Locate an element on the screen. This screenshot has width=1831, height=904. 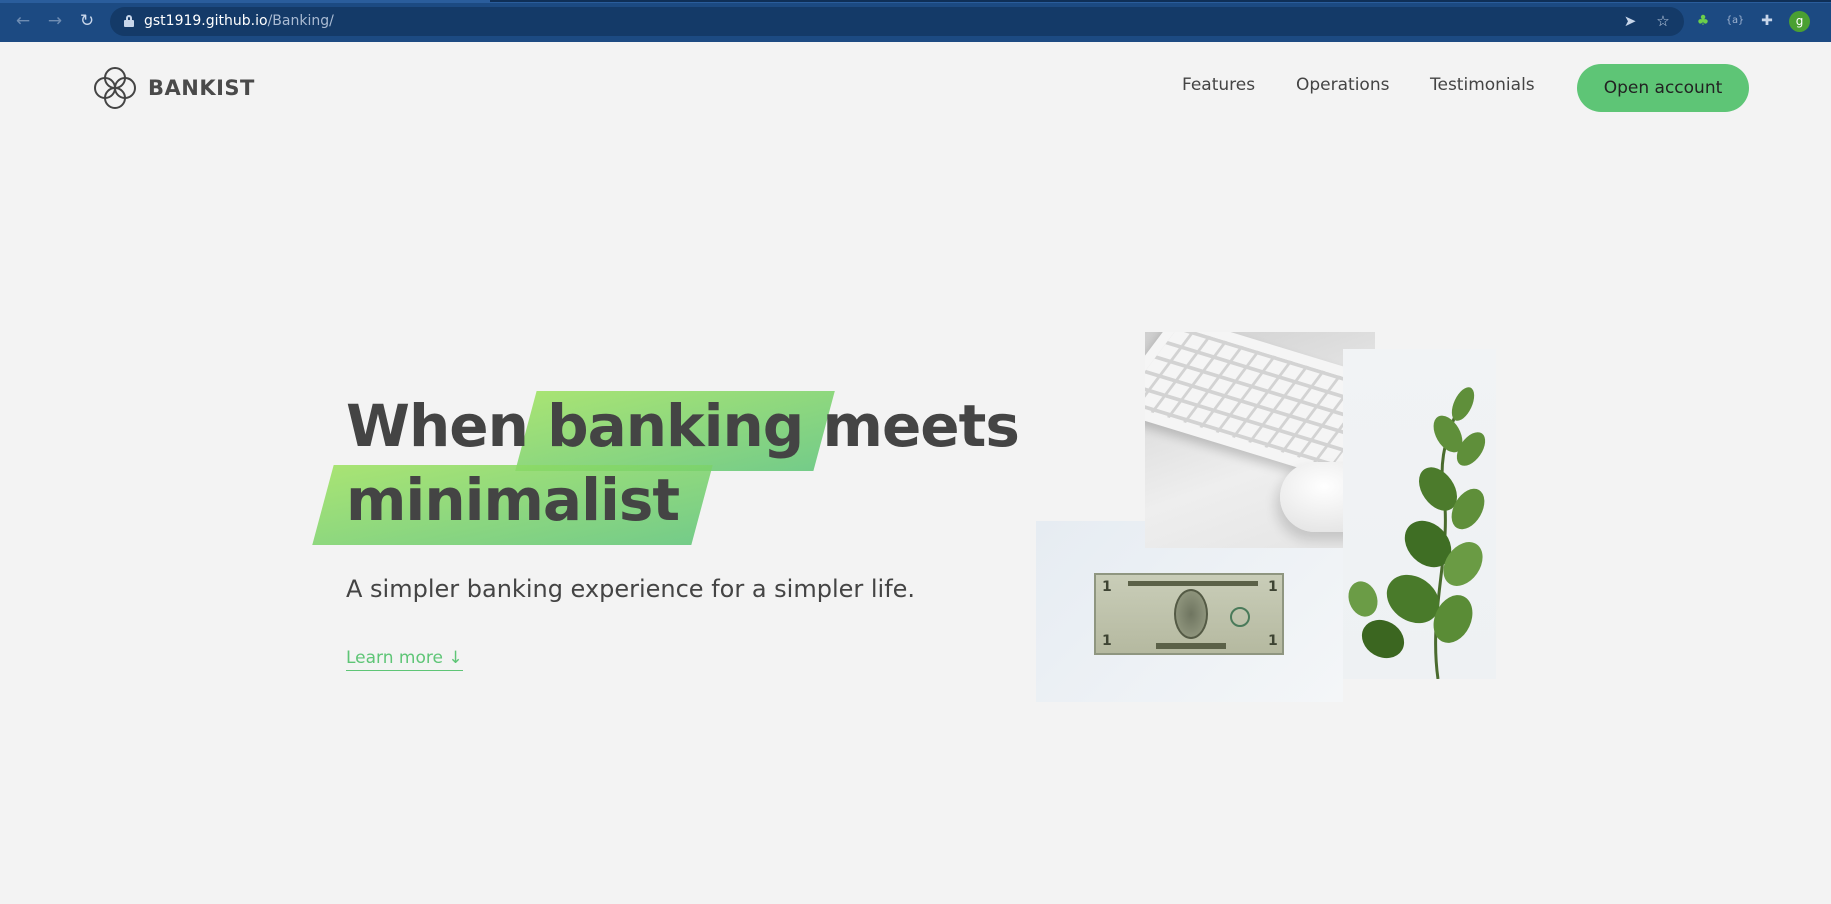
headline-highlight-banking: banking is located at coordinates (675, 426).